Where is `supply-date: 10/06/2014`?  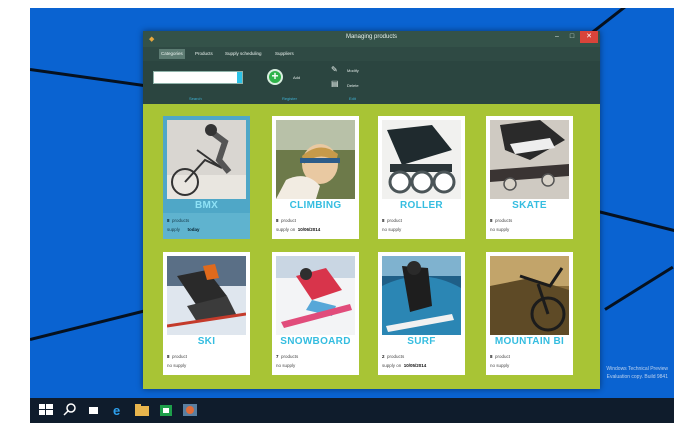
supply-date: 10/06/2014 is located at coordinates (309, 229).